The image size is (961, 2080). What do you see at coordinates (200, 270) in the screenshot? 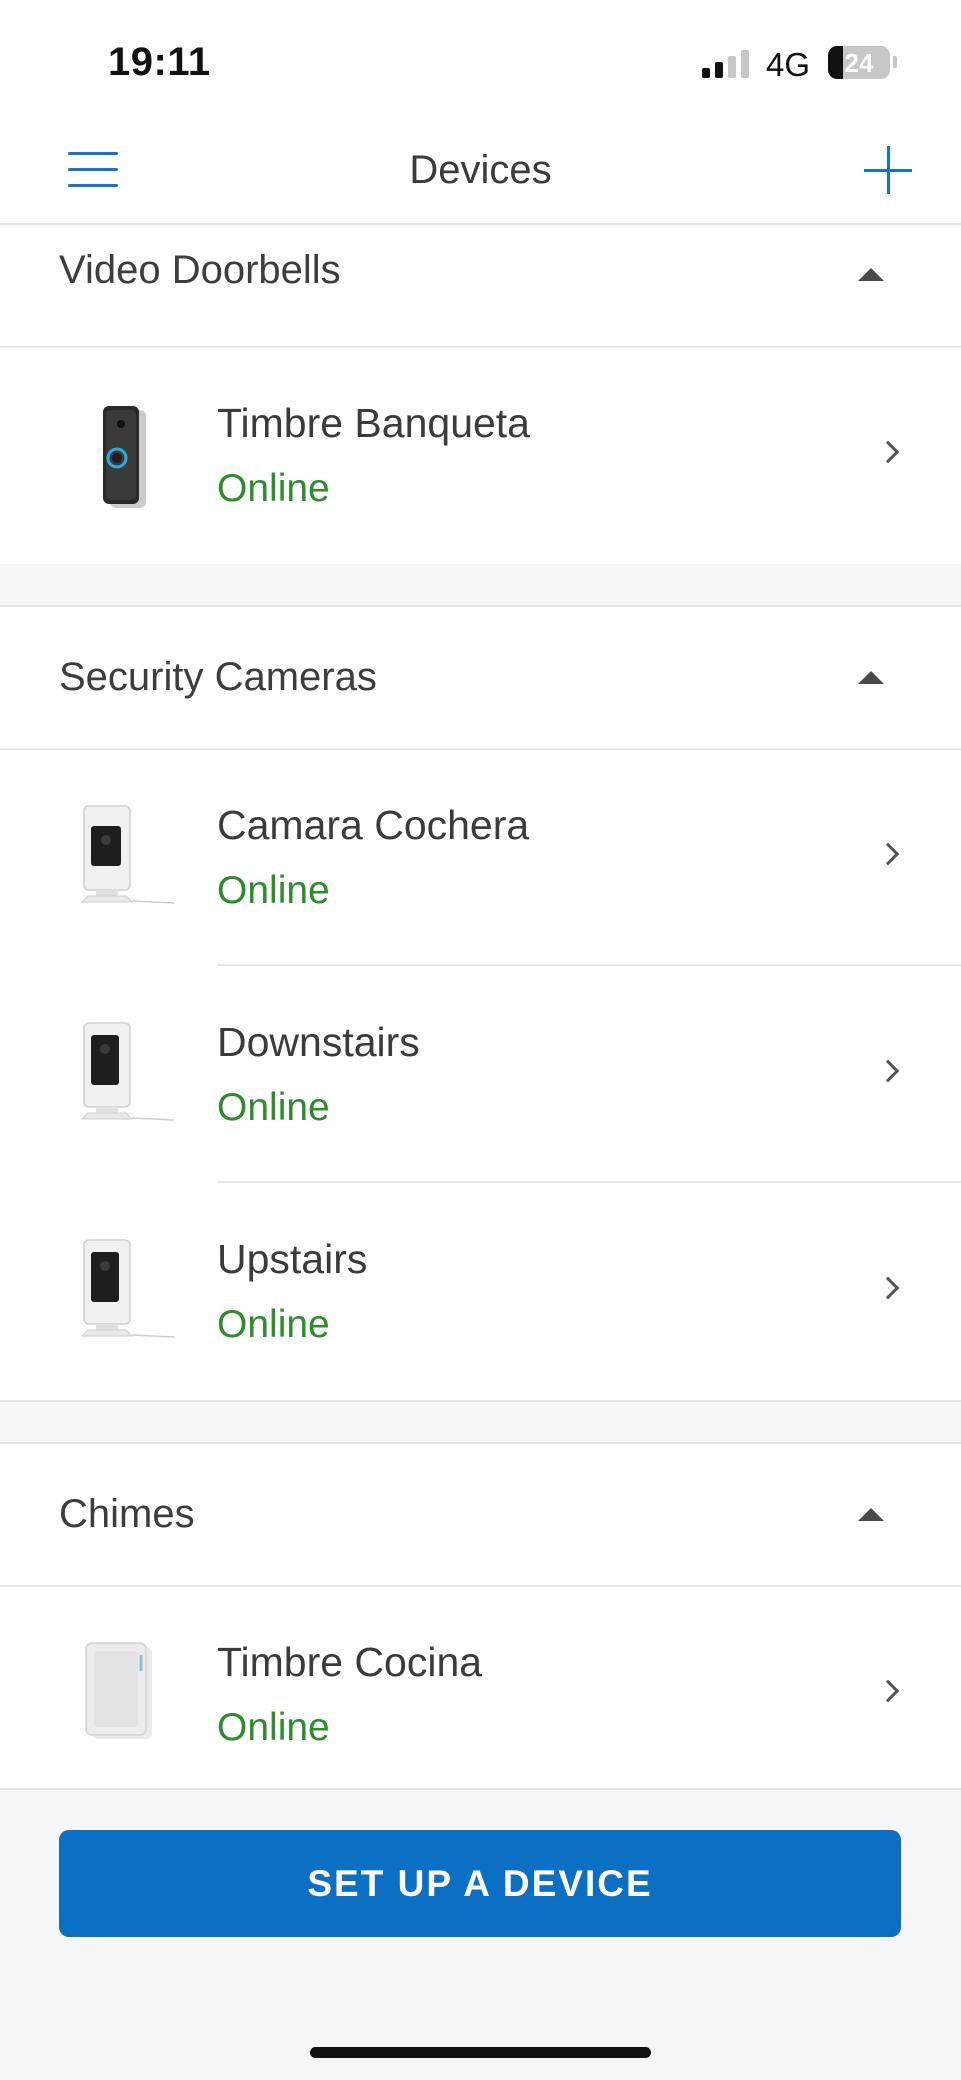
I see `section-title: Video Doorbells` at bounding box center [200, 270].